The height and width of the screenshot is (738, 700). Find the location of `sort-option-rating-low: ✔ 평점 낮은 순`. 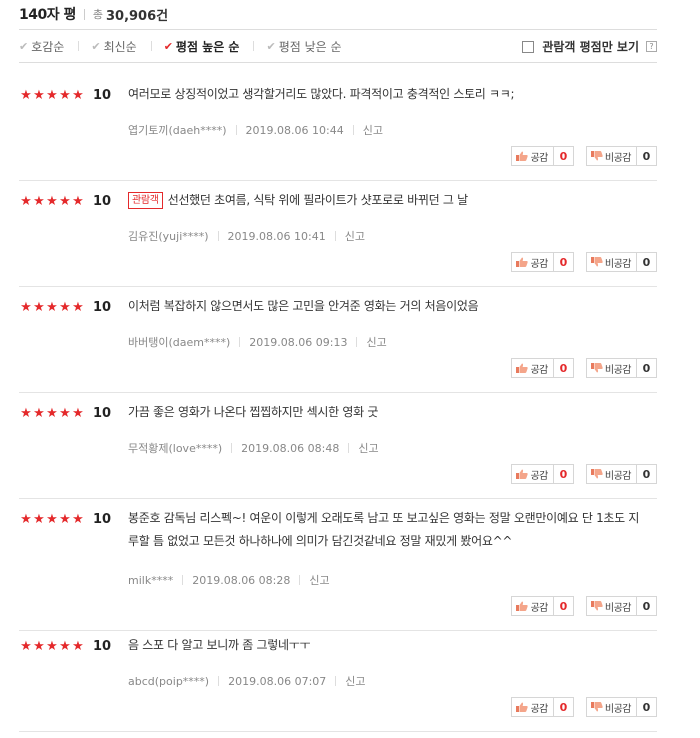

sort-option-rating-low: ✔ 평점 낮은 순 is located at coordinates (303, 46).